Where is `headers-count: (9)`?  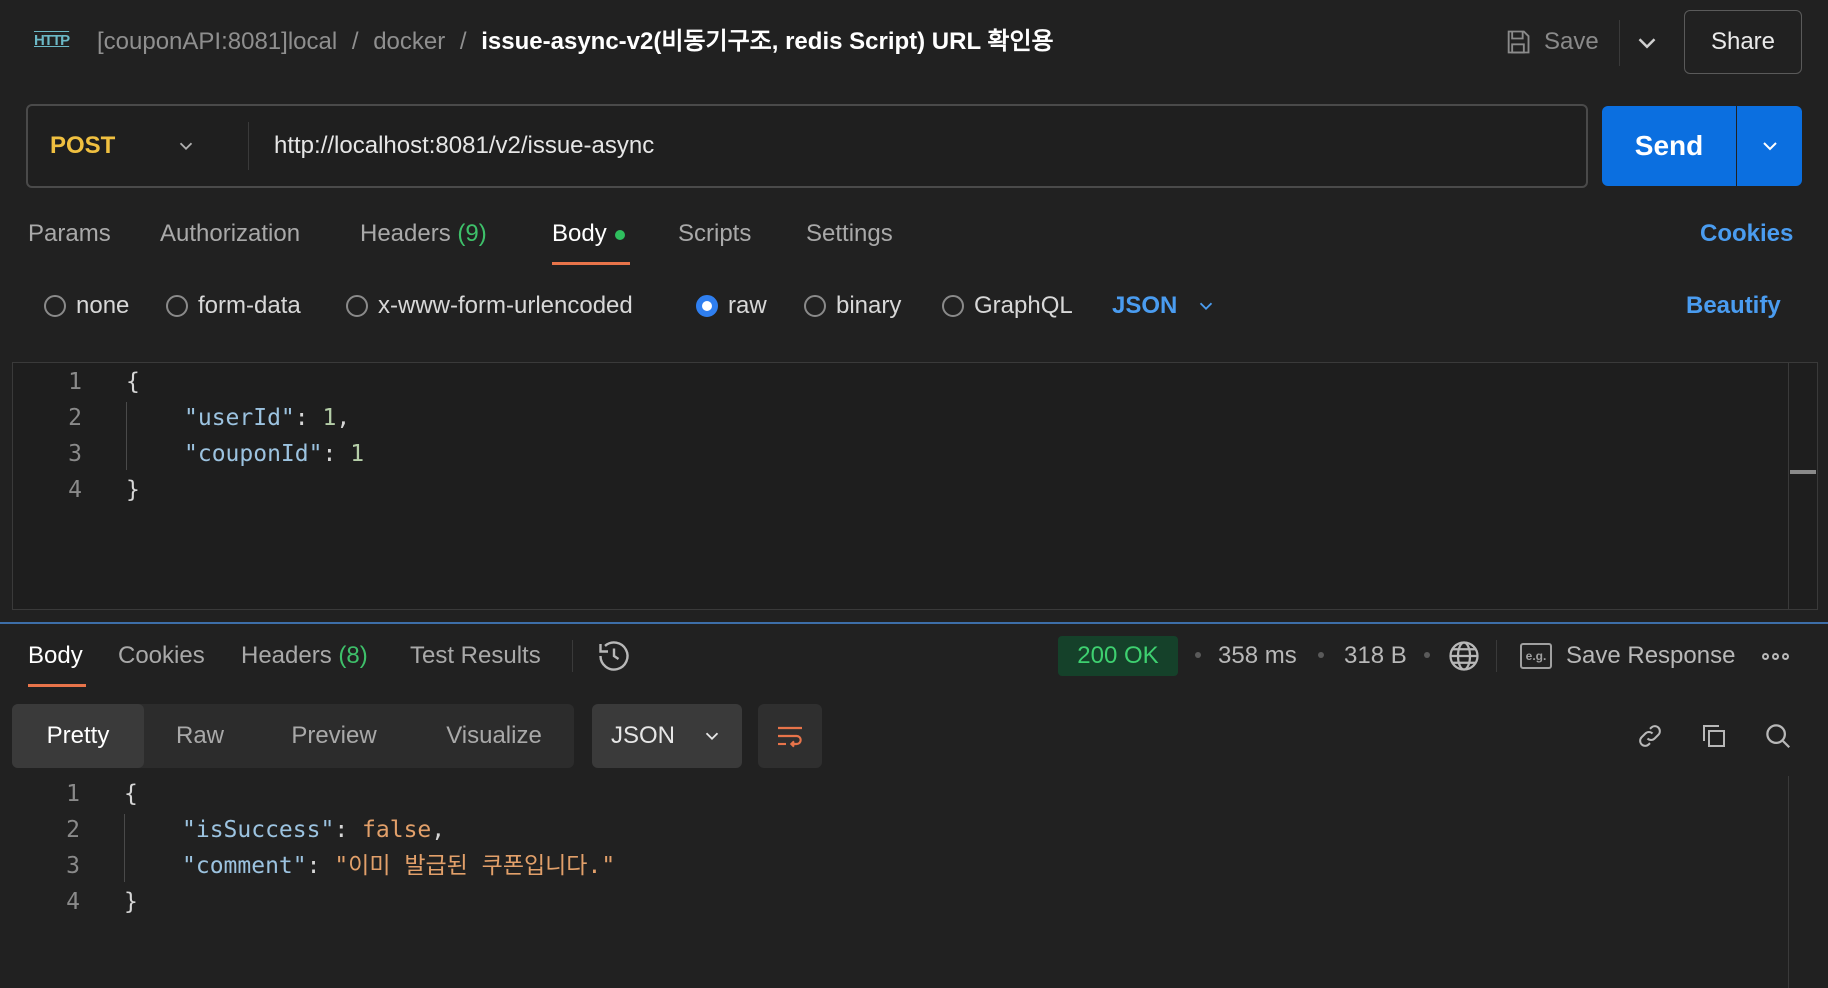
headers-count: (9) is located at coordinates (472, 233).